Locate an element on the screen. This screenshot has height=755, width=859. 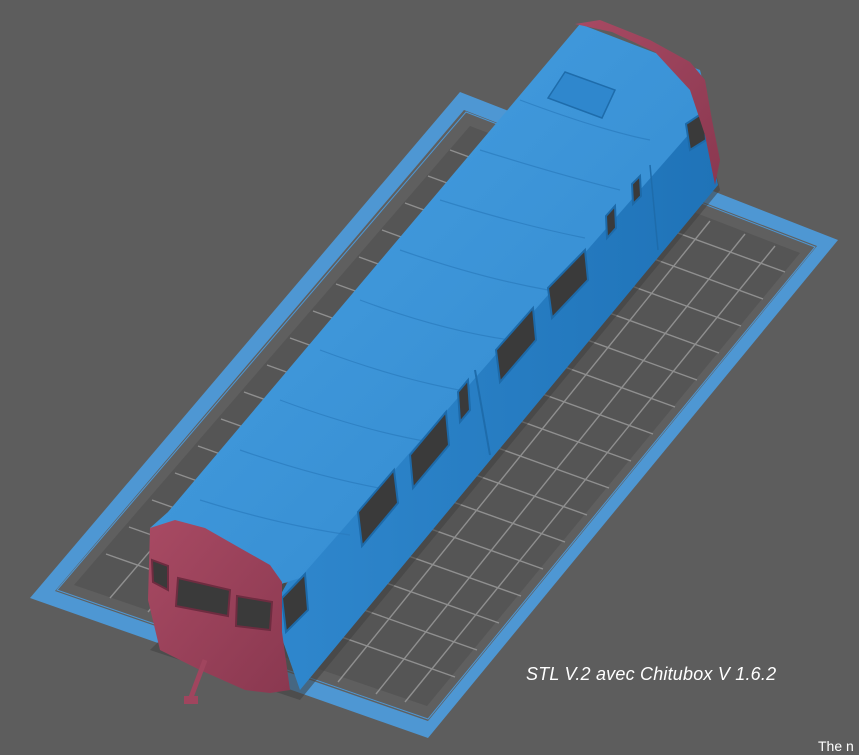
front-window is located at coordinates (254, 613).